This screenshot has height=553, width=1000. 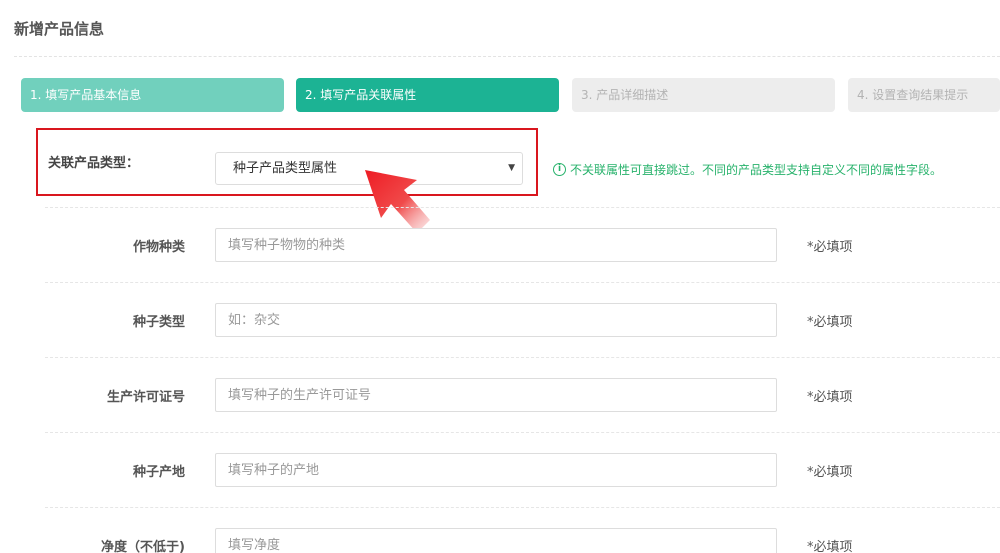 What do you see at coordinates (830, 397) in the screenshot?
I see `production-license-required: *必填项` at bounding box center [830, 397].